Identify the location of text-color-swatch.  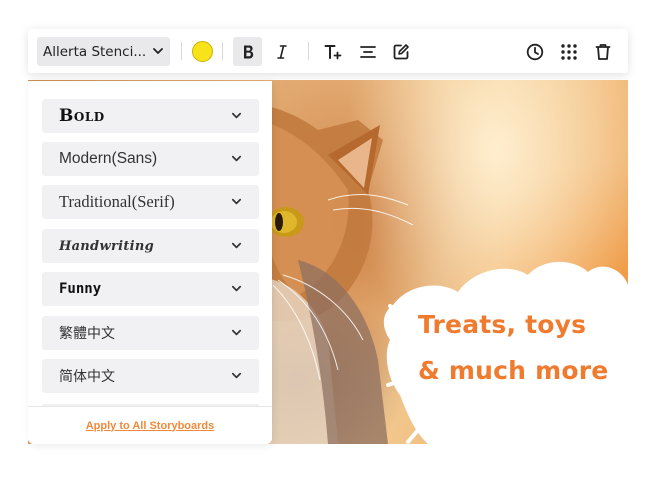
(202, 51).